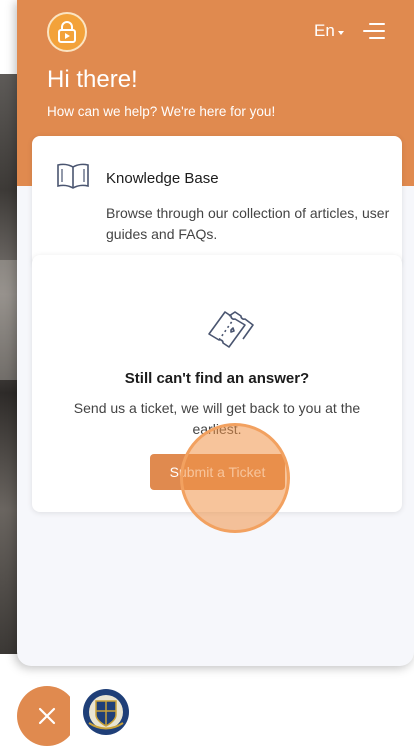 Image resolution: width=414 pixels, height=746 pixels. Describe the element at coordinates (340, 32) in the screenshot. I see `chevron-down-icon` at that location.